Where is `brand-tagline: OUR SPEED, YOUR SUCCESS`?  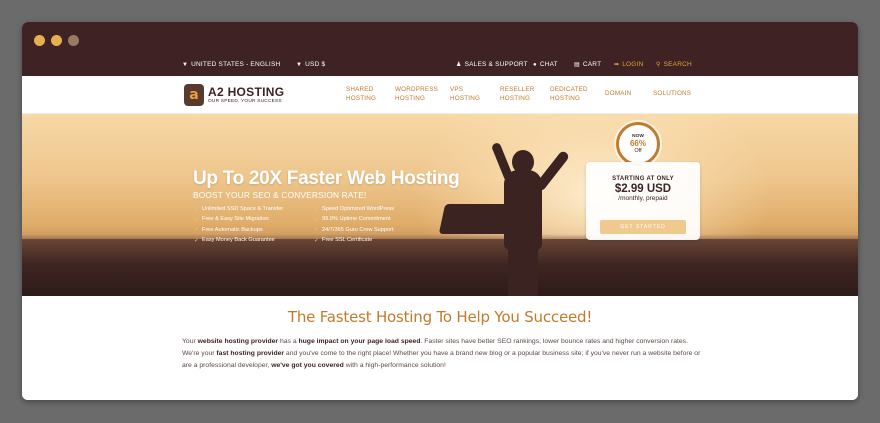 brand-tagline: OUR SPEED, YOUR SUCCESS is located at coordinates (245, 101).